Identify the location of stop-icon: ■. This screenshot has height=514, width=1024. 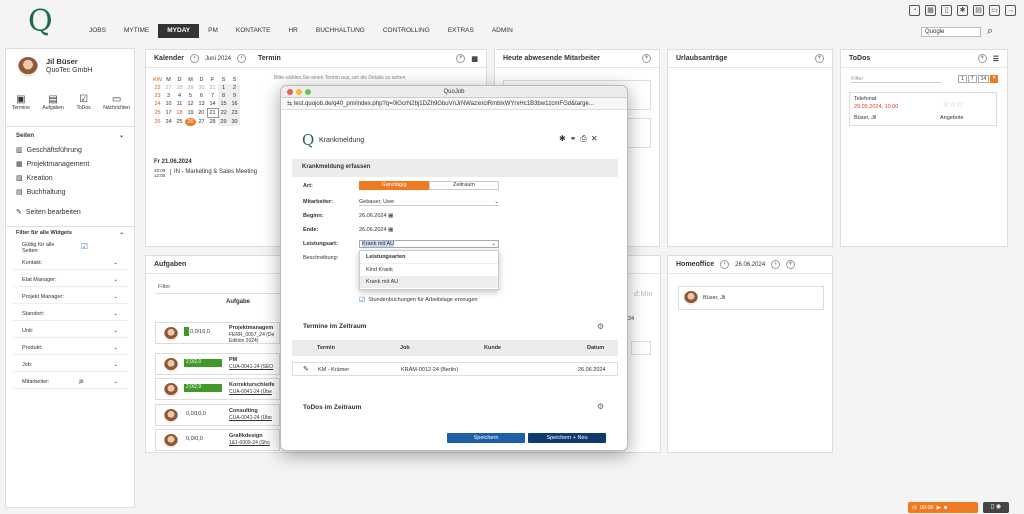
(945, 508).